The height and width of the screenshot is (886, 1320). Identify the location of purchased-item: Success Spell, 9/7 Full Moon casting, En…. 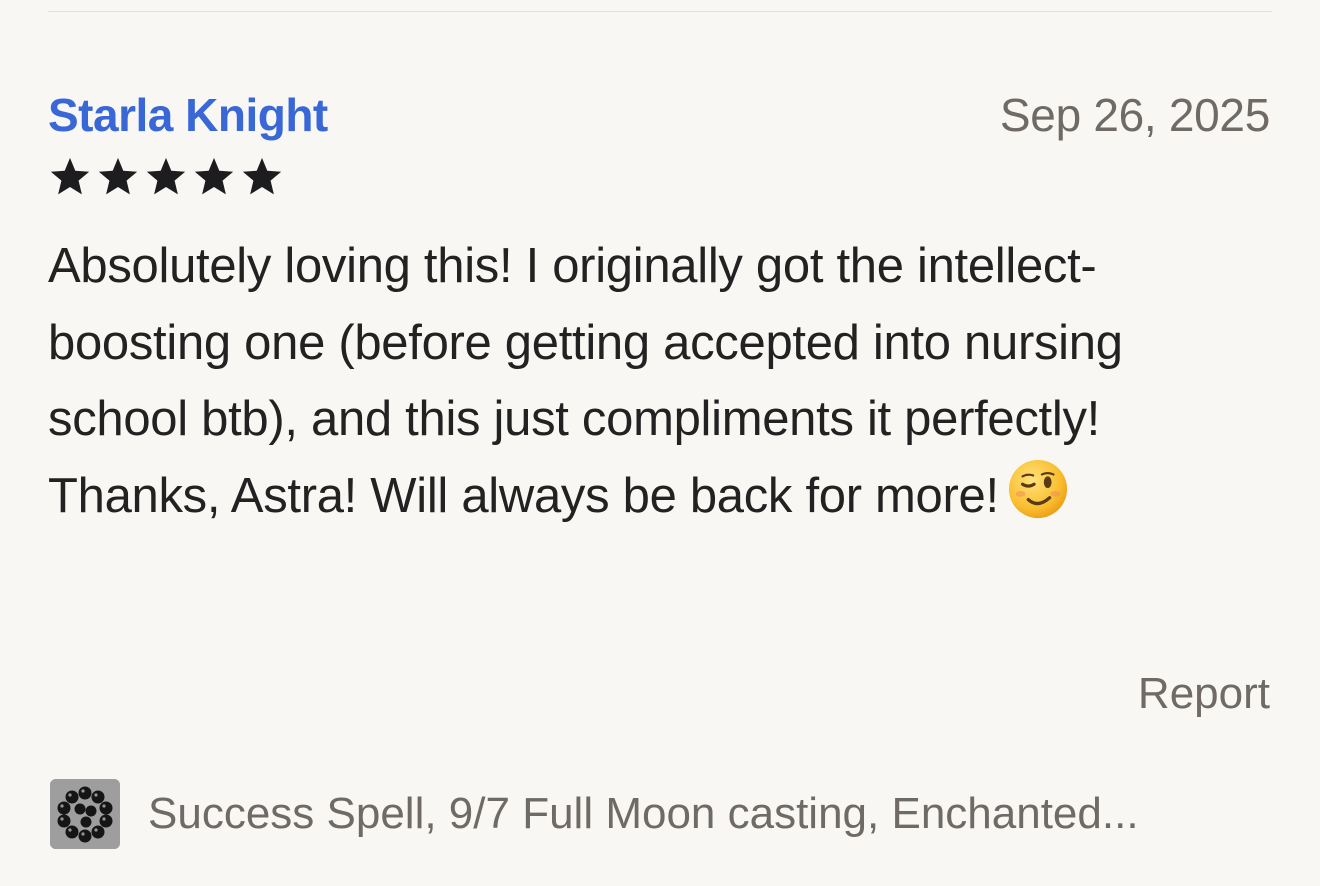
(660, 814).